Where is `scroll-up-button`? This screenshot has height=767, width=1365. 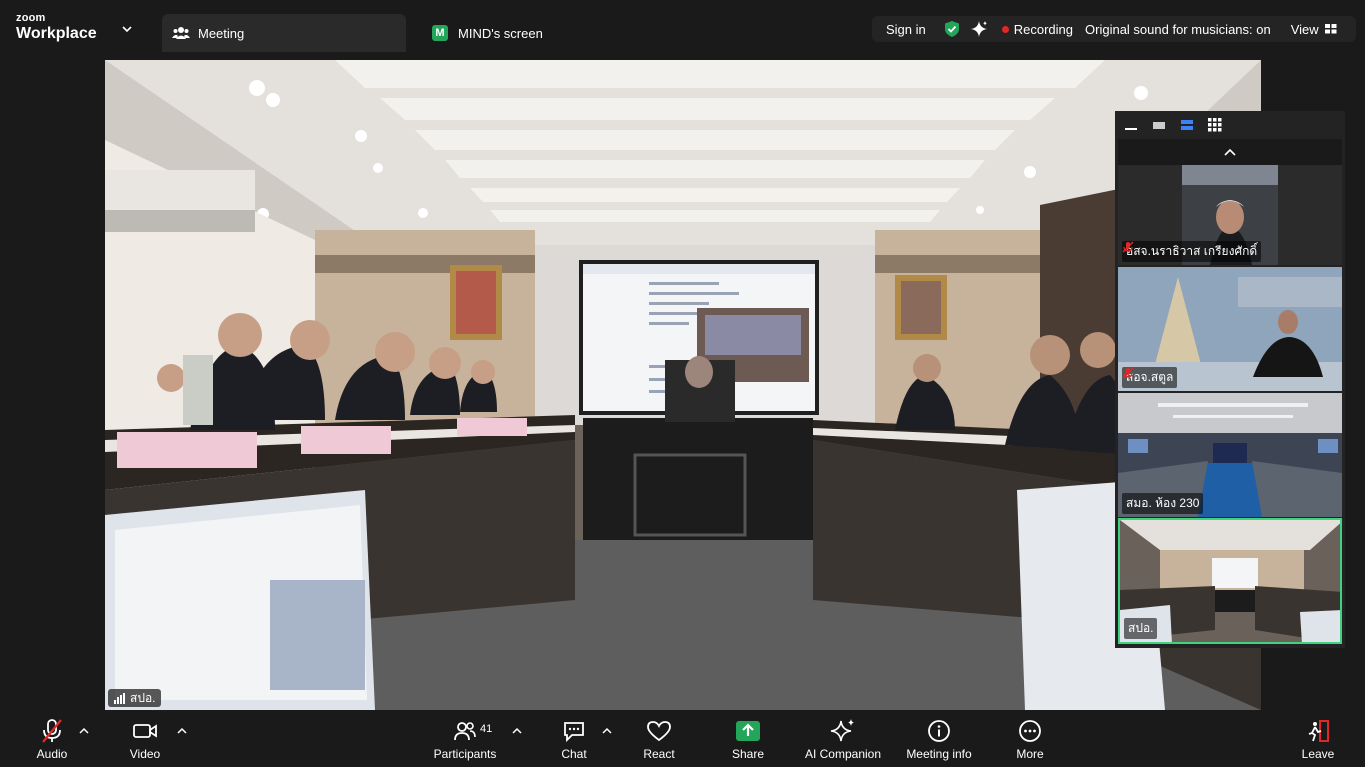 scroll-up-button is located at coordinates (1230, 152).